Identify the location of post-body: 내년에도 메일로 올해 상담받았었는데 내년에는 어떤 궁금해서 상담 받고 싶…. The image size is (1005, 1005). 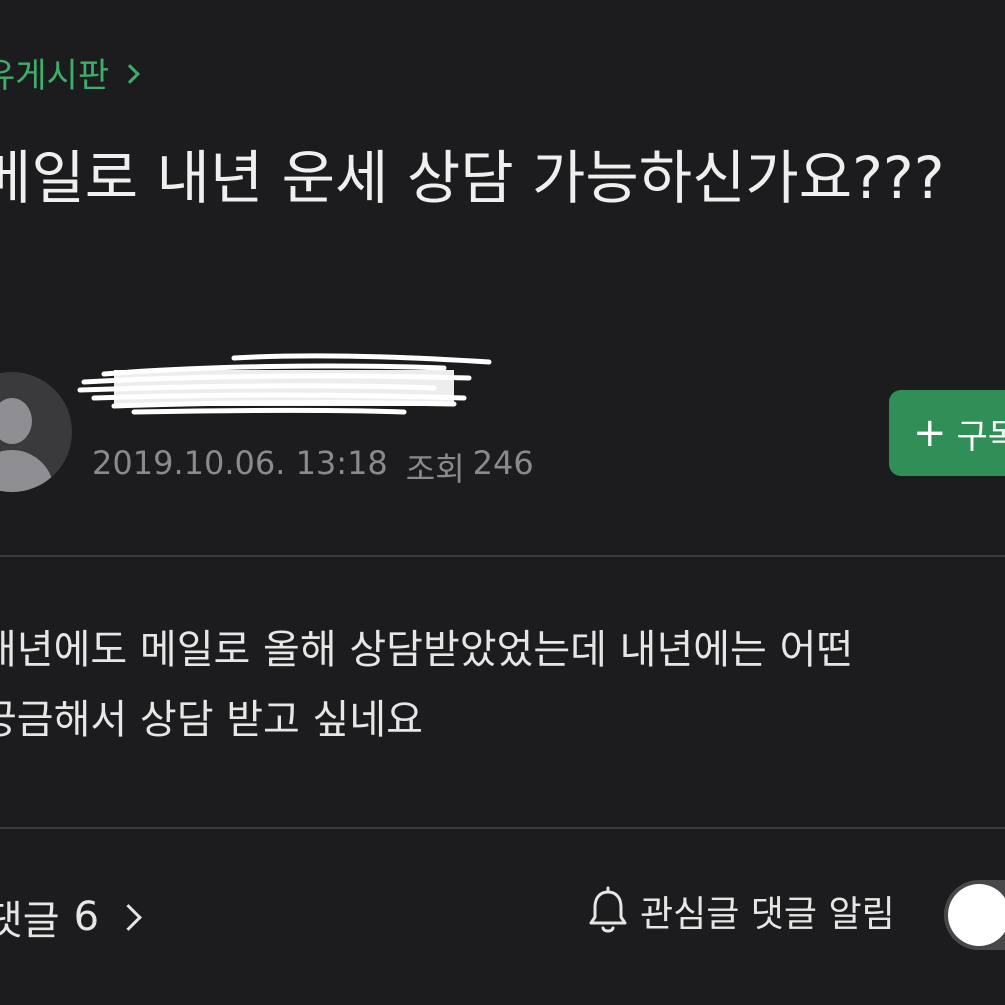
(502, 685).